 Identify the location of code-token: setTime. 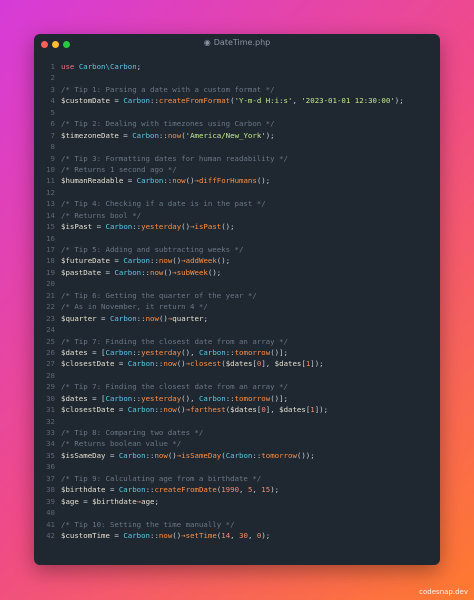
(201, 535).